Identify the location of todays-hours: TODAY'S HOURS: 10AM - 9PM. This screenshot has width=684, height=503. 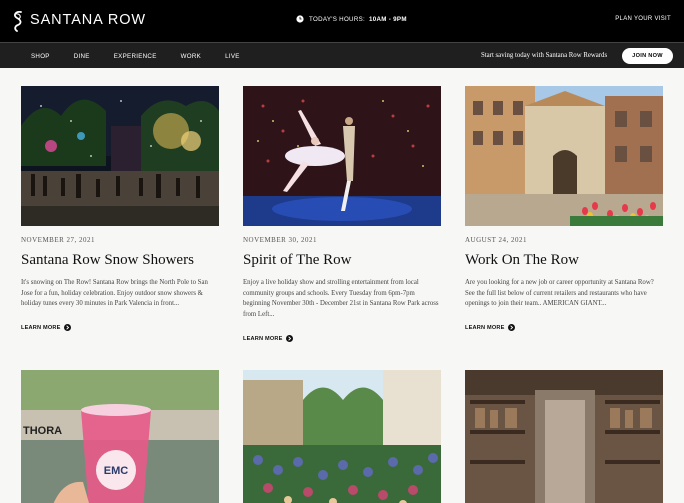
(351, 19).